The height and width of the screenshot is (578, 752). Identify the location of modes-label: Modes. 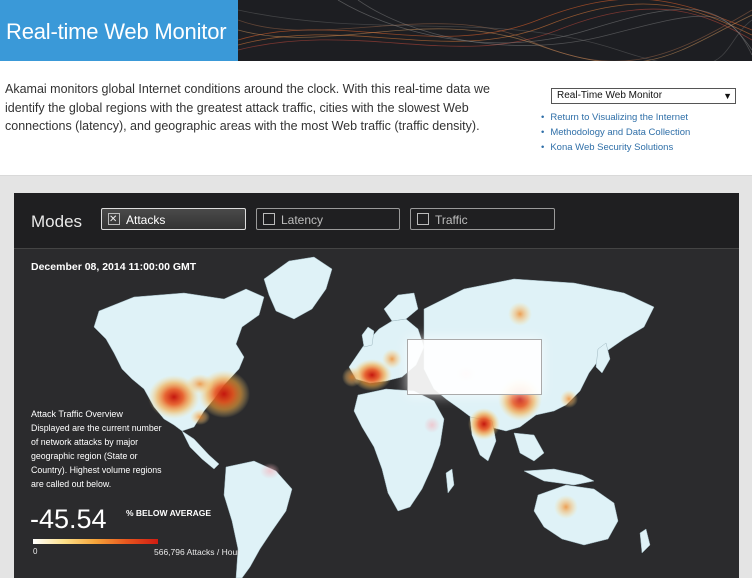
(57, 221).